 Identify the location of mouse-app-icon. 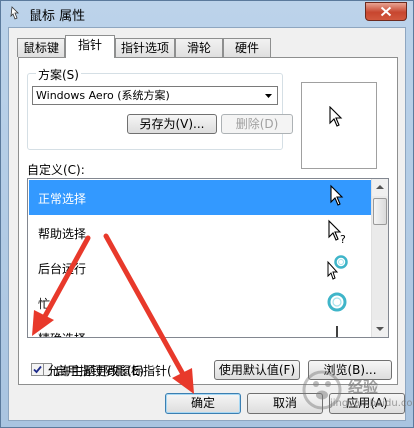
(14, 13).